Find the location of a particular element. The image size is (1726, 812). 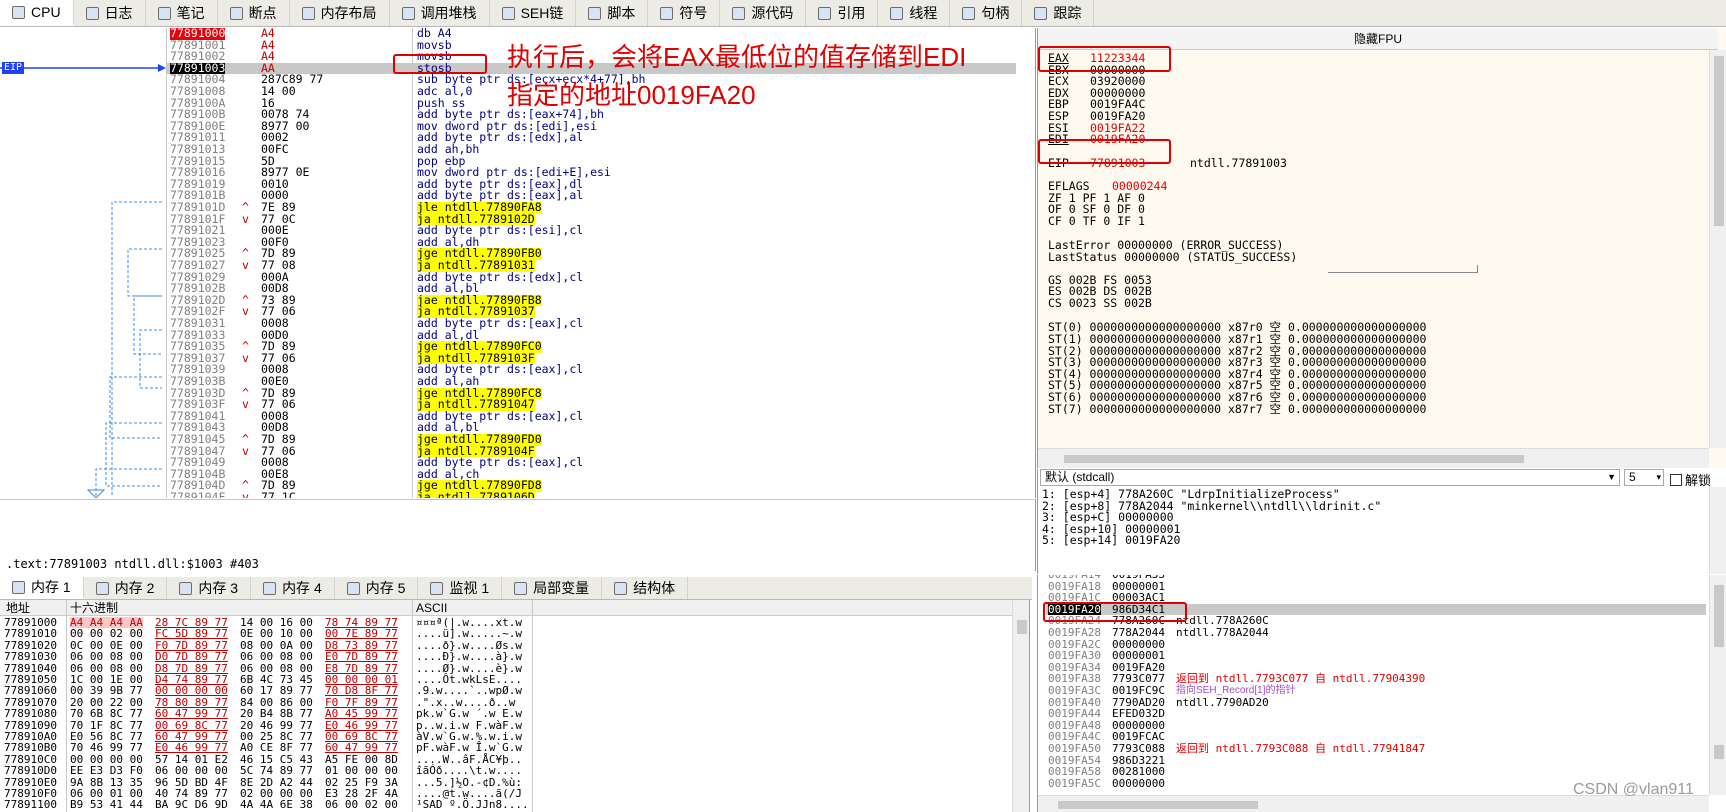

tab-top_tabs-5: 调用堆栈 is located at coordinates (440, 13).